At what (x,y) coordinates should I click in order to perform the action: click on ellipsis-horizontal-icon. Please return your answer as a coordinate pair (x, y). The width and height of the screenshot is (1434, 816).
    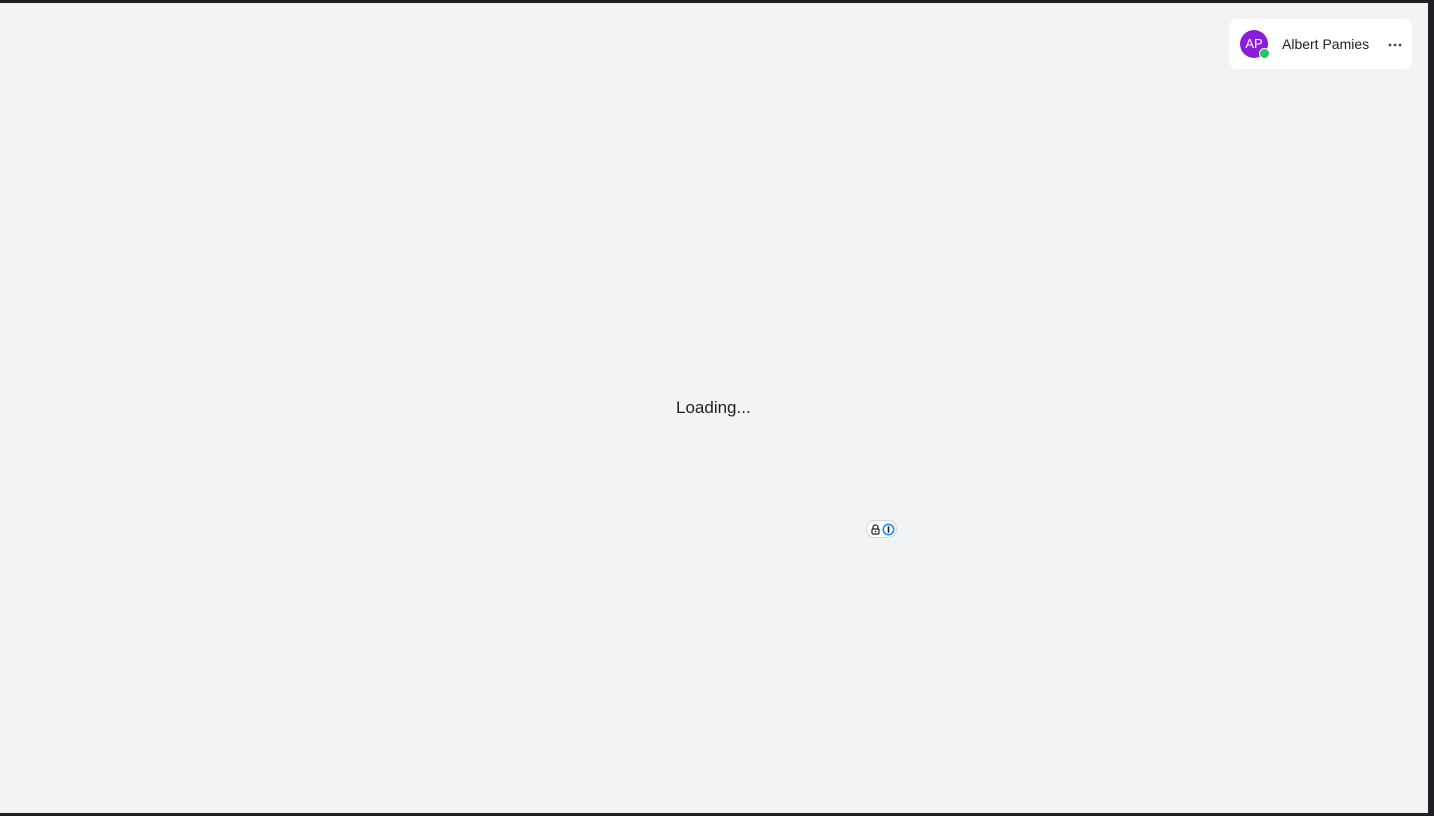
    Looking at the image, I should click on (1395, 45).